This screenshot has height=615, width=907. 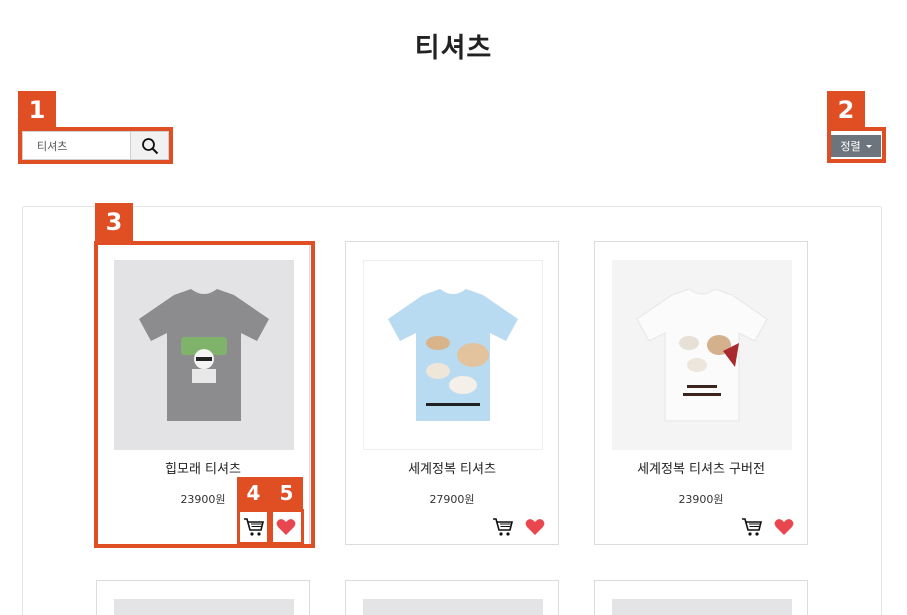 What do you see at coordinates (868, 146) in the screenshot?
I see `caret-down-icon` at bounding box center [868, 146].